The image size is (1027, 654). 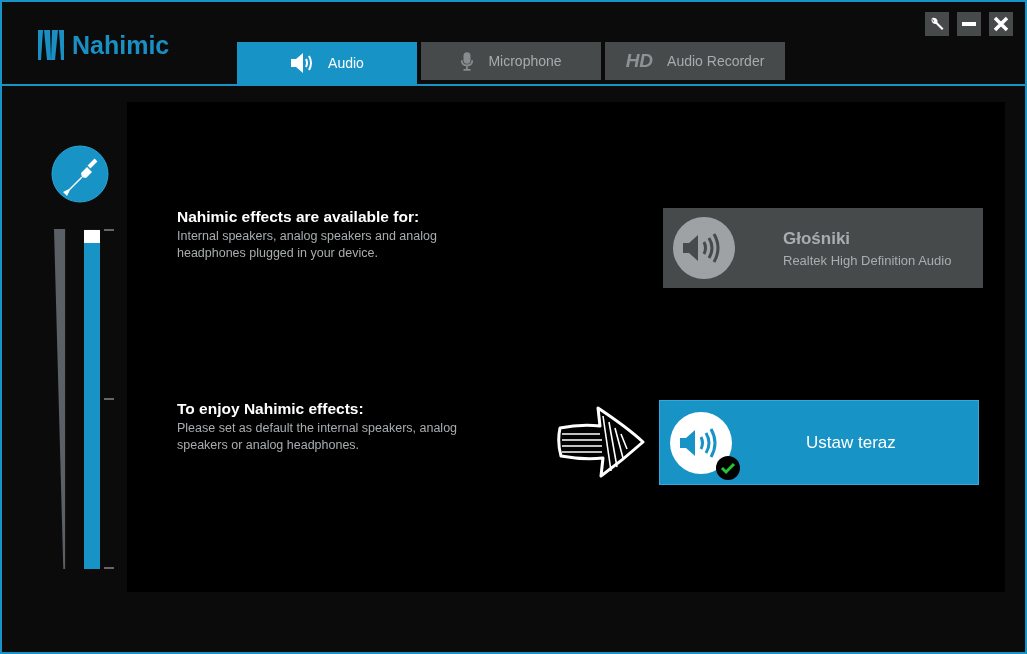 What do you see at coordinates (467, 61) in the screenshot?
I see `microphone-icon` at bounding box center [467, 61].